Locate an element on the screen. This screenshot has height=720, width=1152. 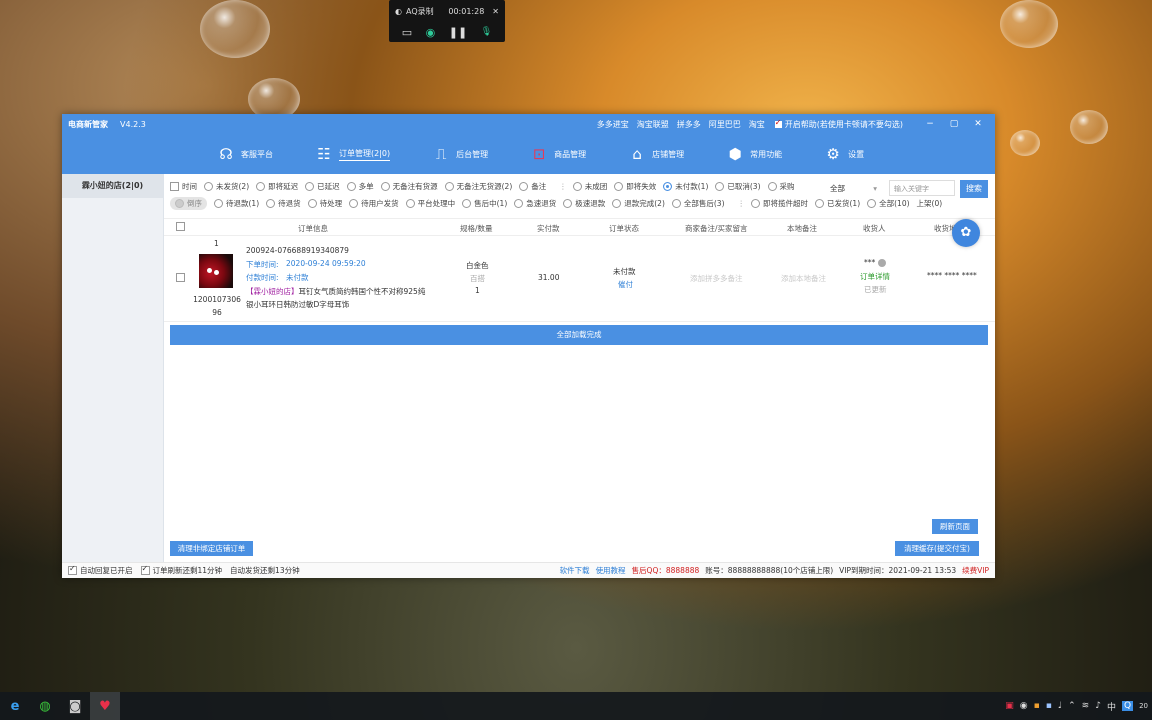
add-local-note-link: 添加本地备注 is located at coordinates (803, 278).